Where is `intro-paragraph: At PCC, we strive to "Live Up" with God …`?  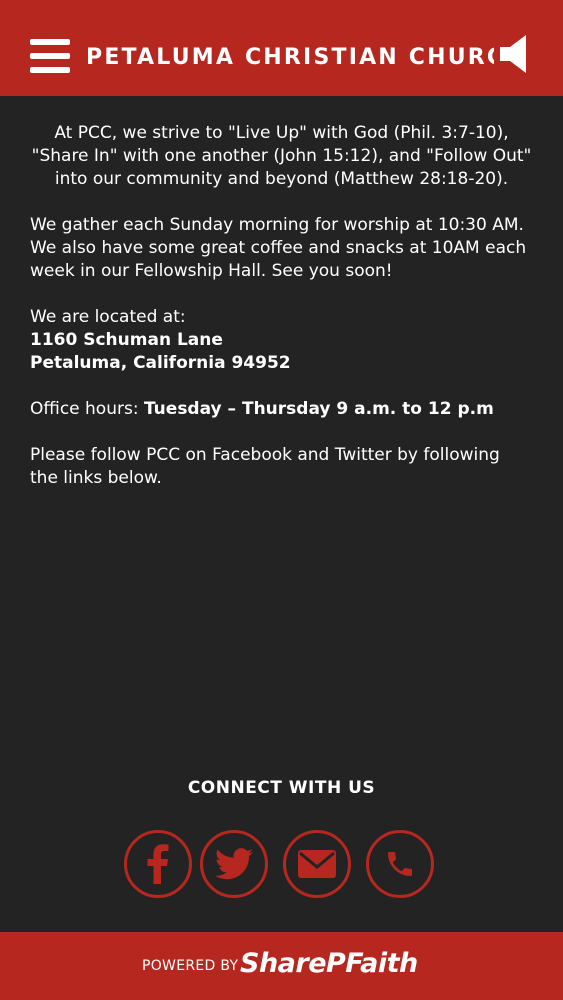 intro-paragraph: At PCC, we strive to "Live Up" with God … is located at coordinates (281, 156).